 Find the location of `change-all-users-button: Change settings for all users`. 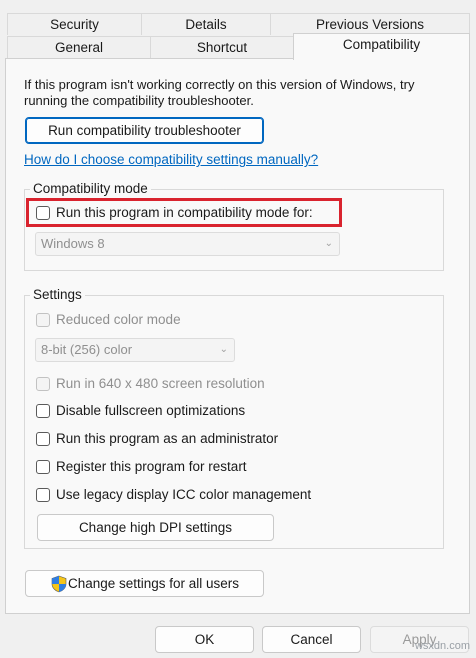

change-all-users-button: Change settings for all users is located at coordinates (144, 583).